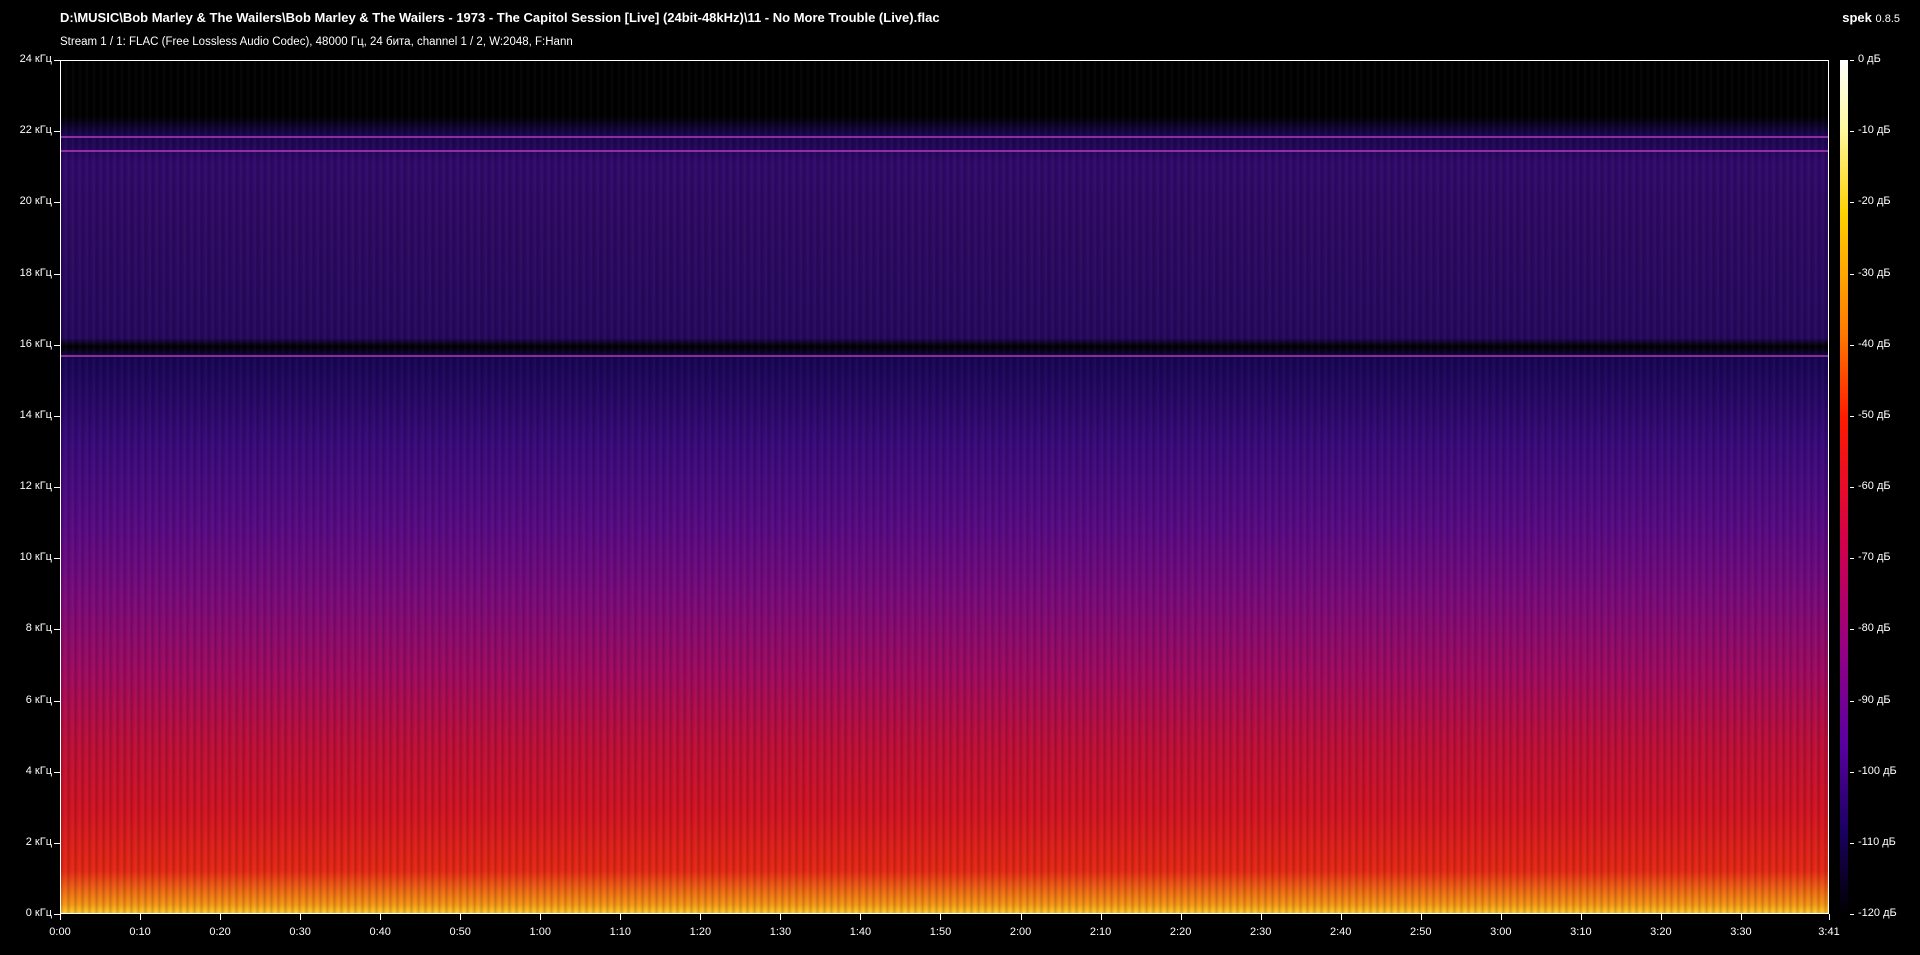  Describe the element at coordinates (1829, 932) in the screenshot. I see `time-tick-label: 3:41` at that location.